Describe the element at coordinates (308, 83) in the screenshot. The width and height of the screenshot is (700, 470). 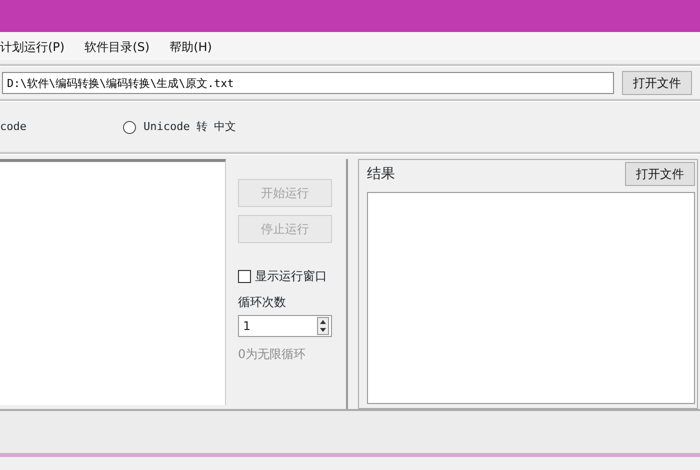
I see `path-field: D:\软件\编码转换\编码转换\生成\原文.txt` at that location.